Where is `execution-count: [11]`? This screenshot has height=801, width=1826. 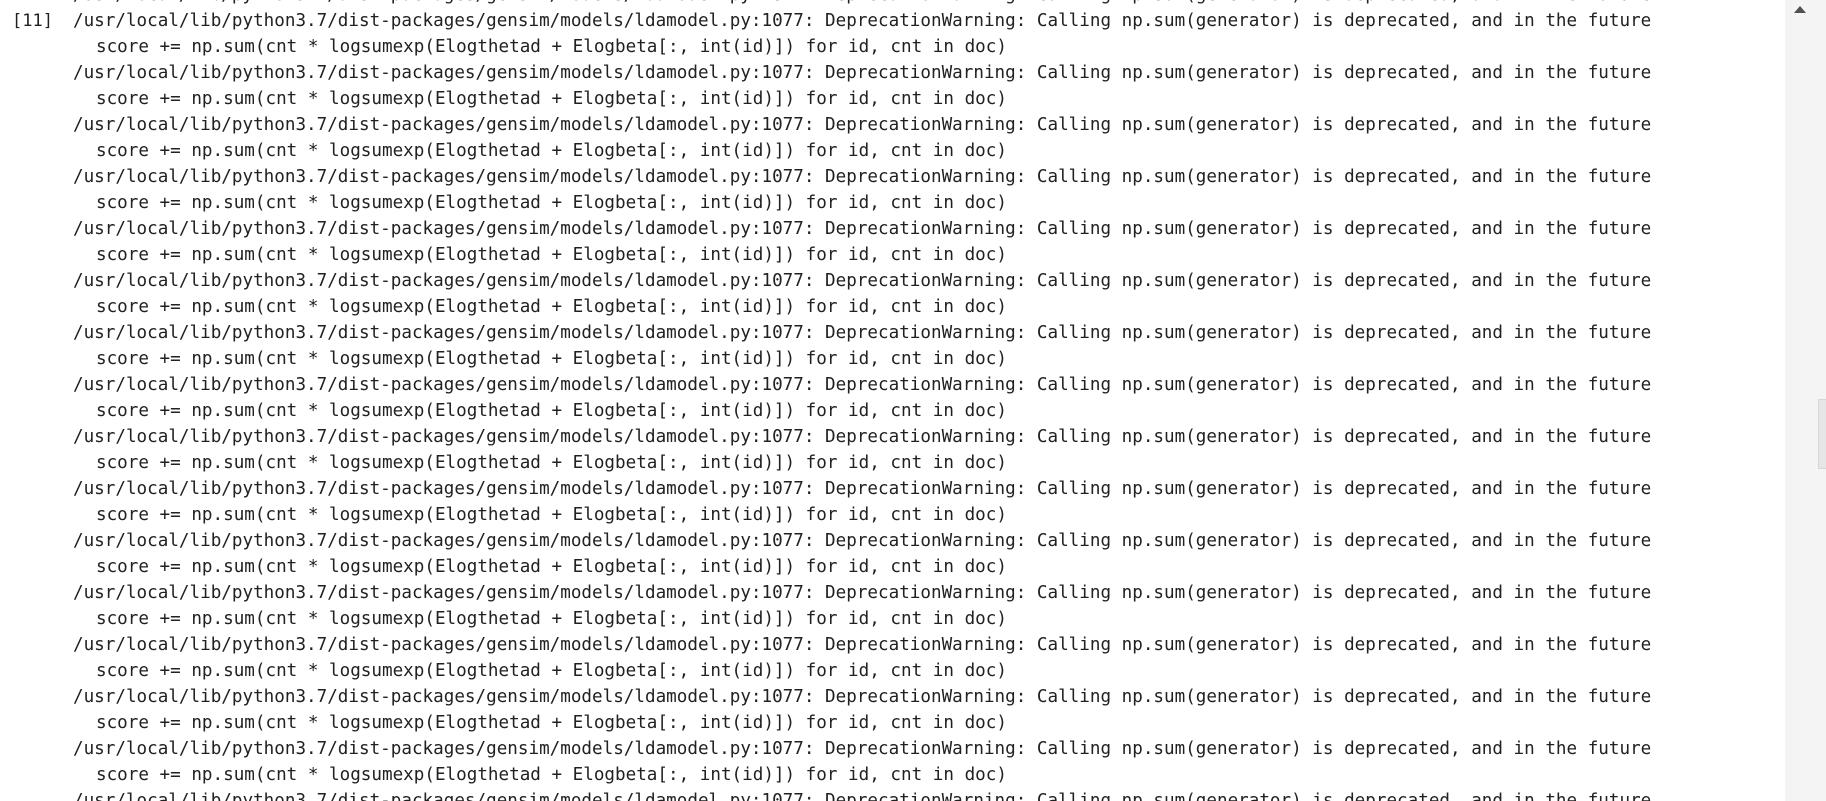
execution-count: [11] is located at coordinates (32, 21).